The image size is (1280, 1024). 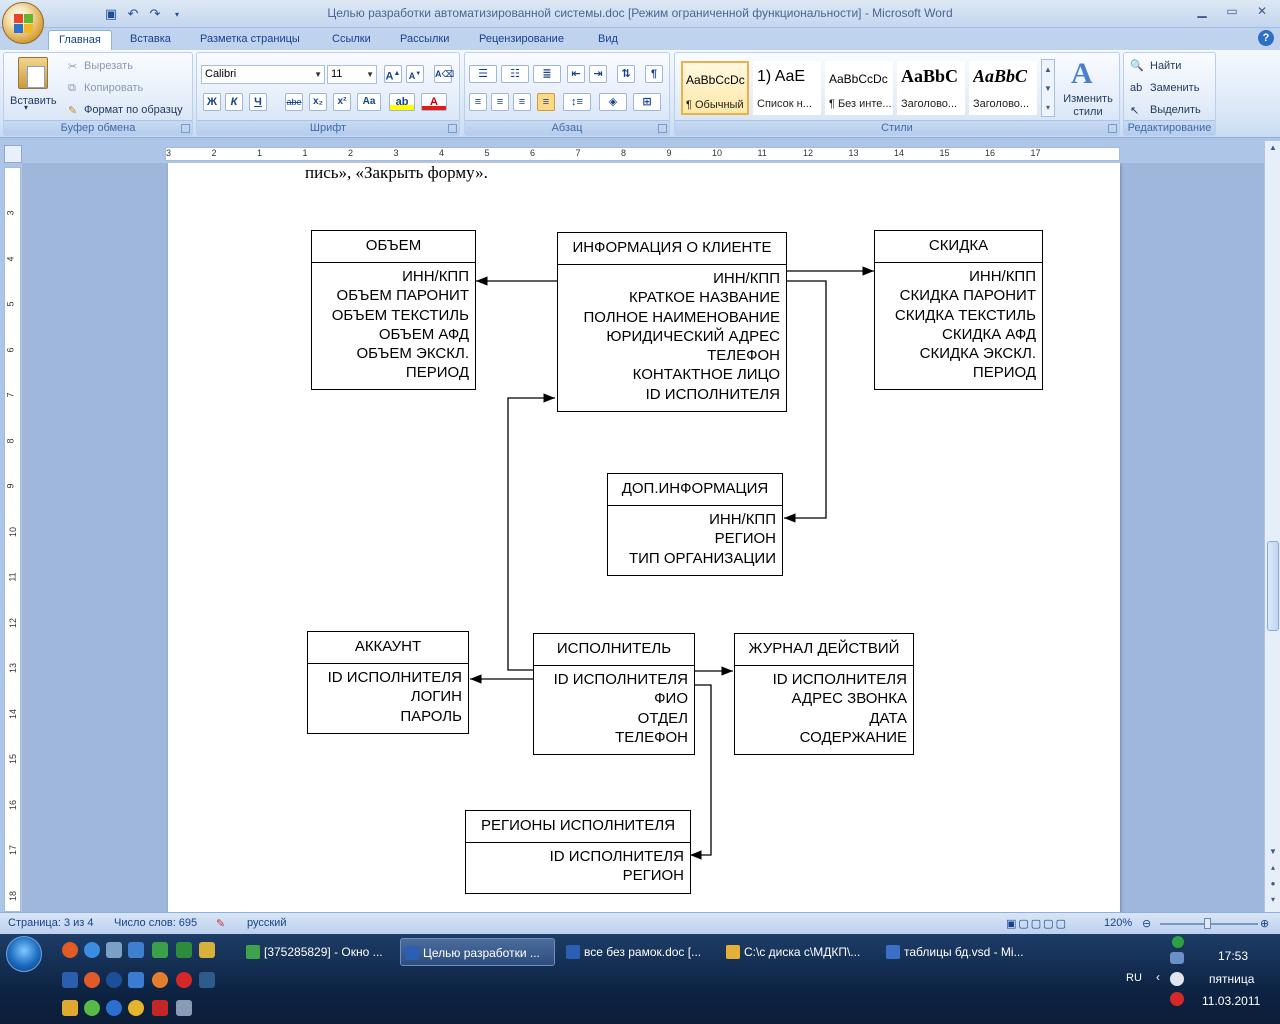 I want to click on shading-icon: ◈, so click(x=613, y=102).